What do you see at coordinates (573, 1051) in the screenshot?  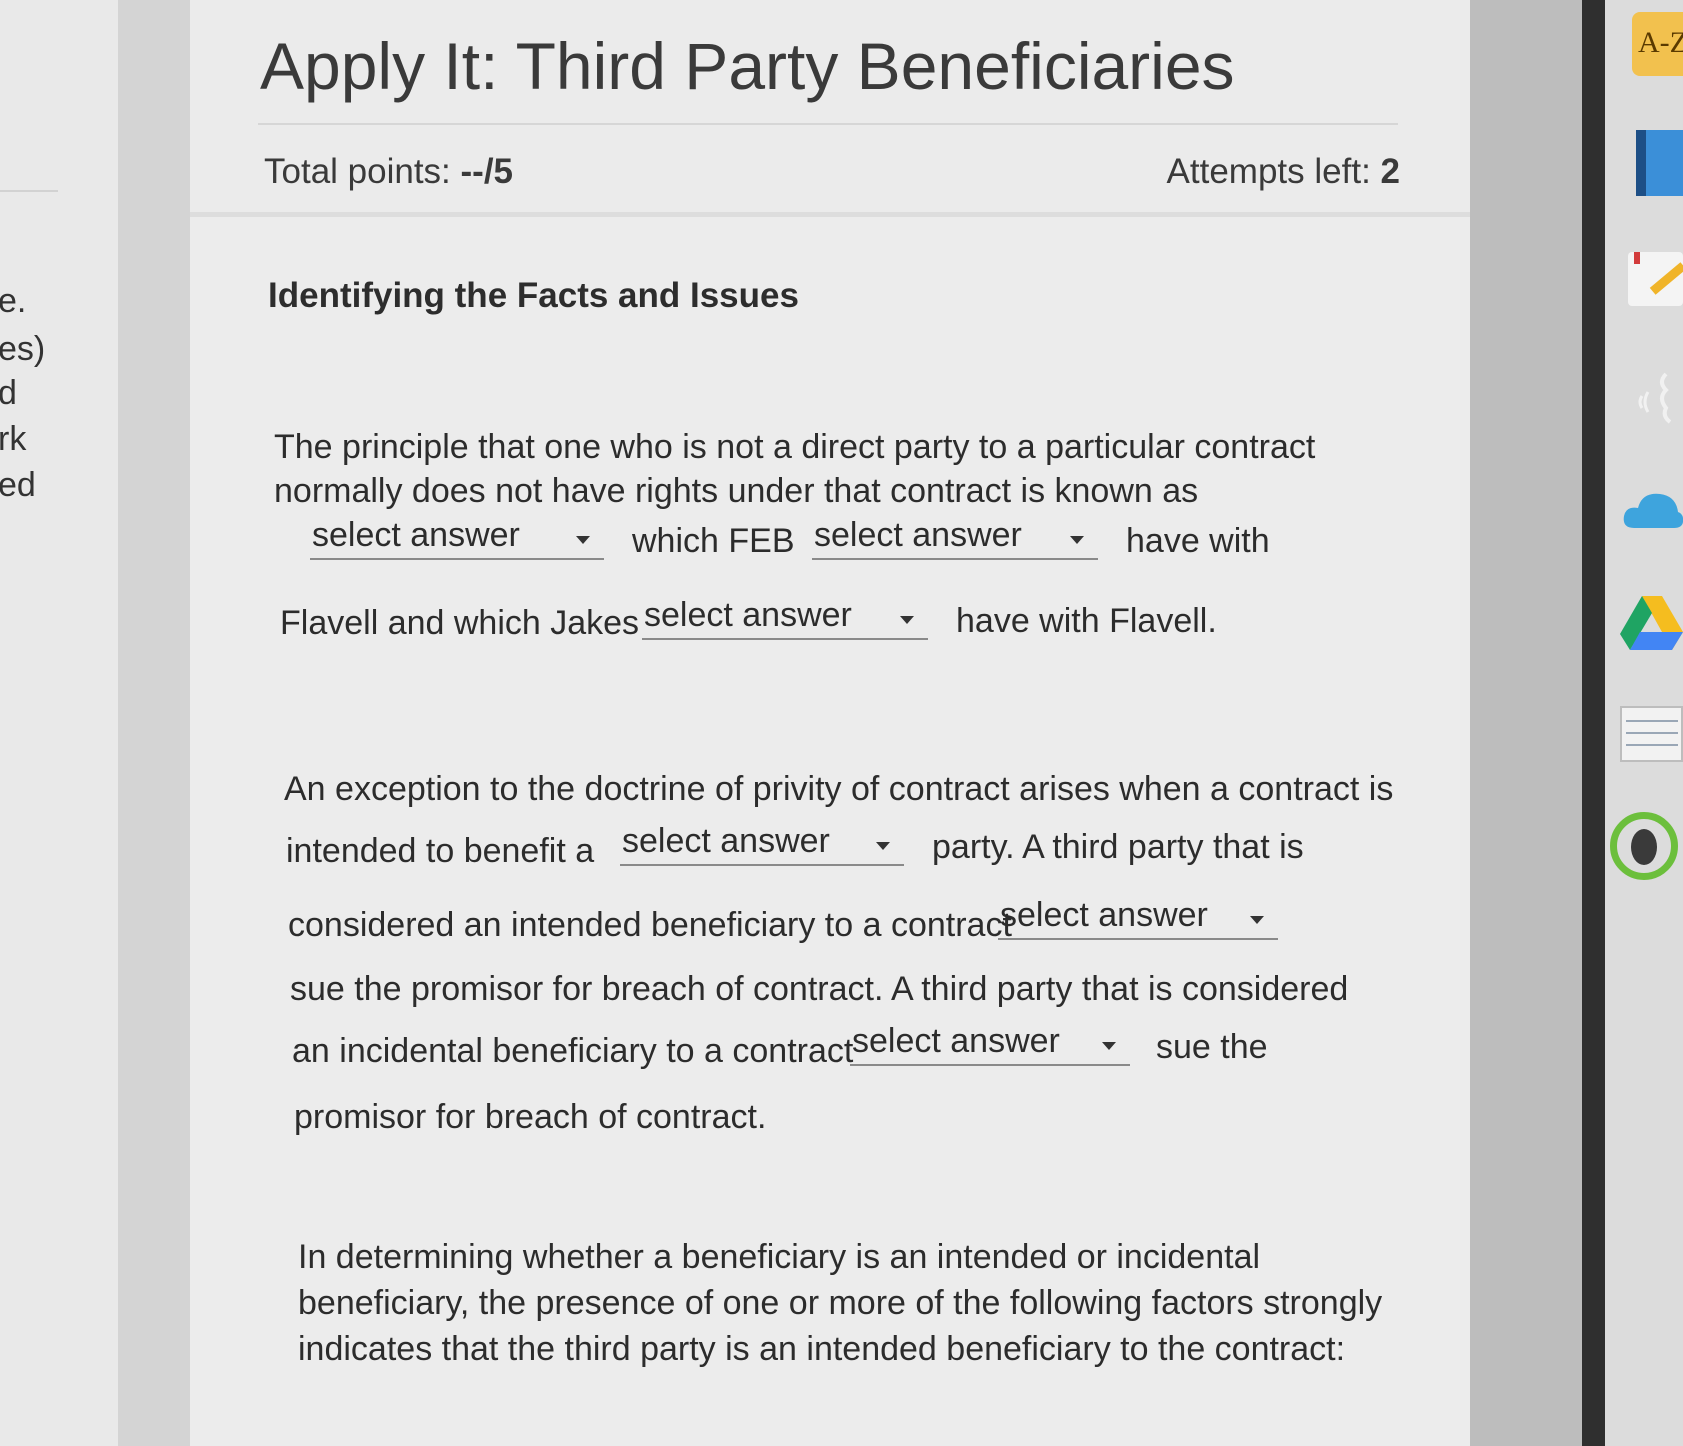 I see `question2-text-incidental: an incidental beneficiary to a contract` at bounding box center [573, 1051].